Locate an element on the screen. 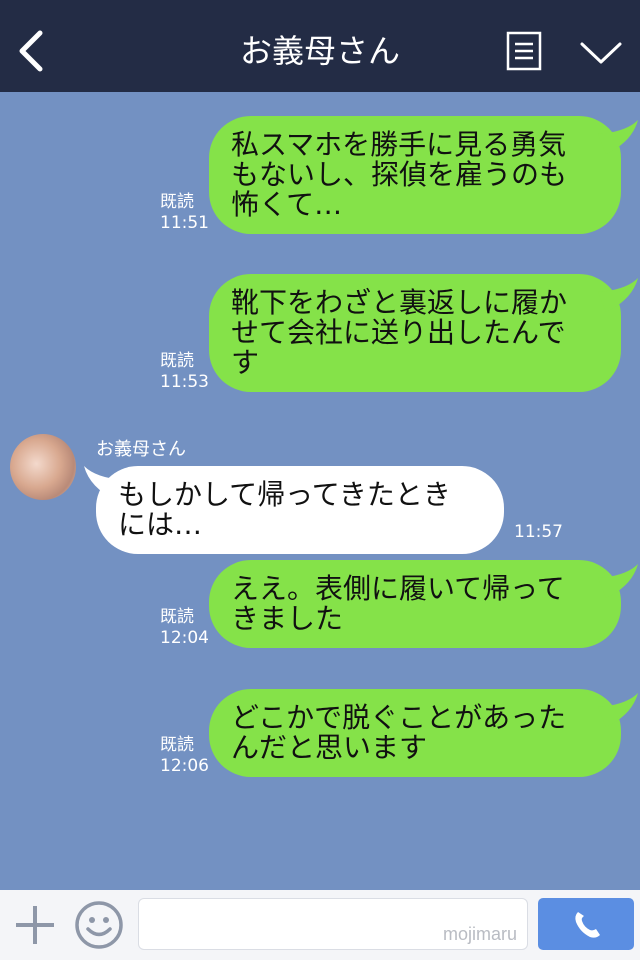 The height and width of the screenshot is (960, 640). chat-header: お義母さん is located at coordinates (320, 46).